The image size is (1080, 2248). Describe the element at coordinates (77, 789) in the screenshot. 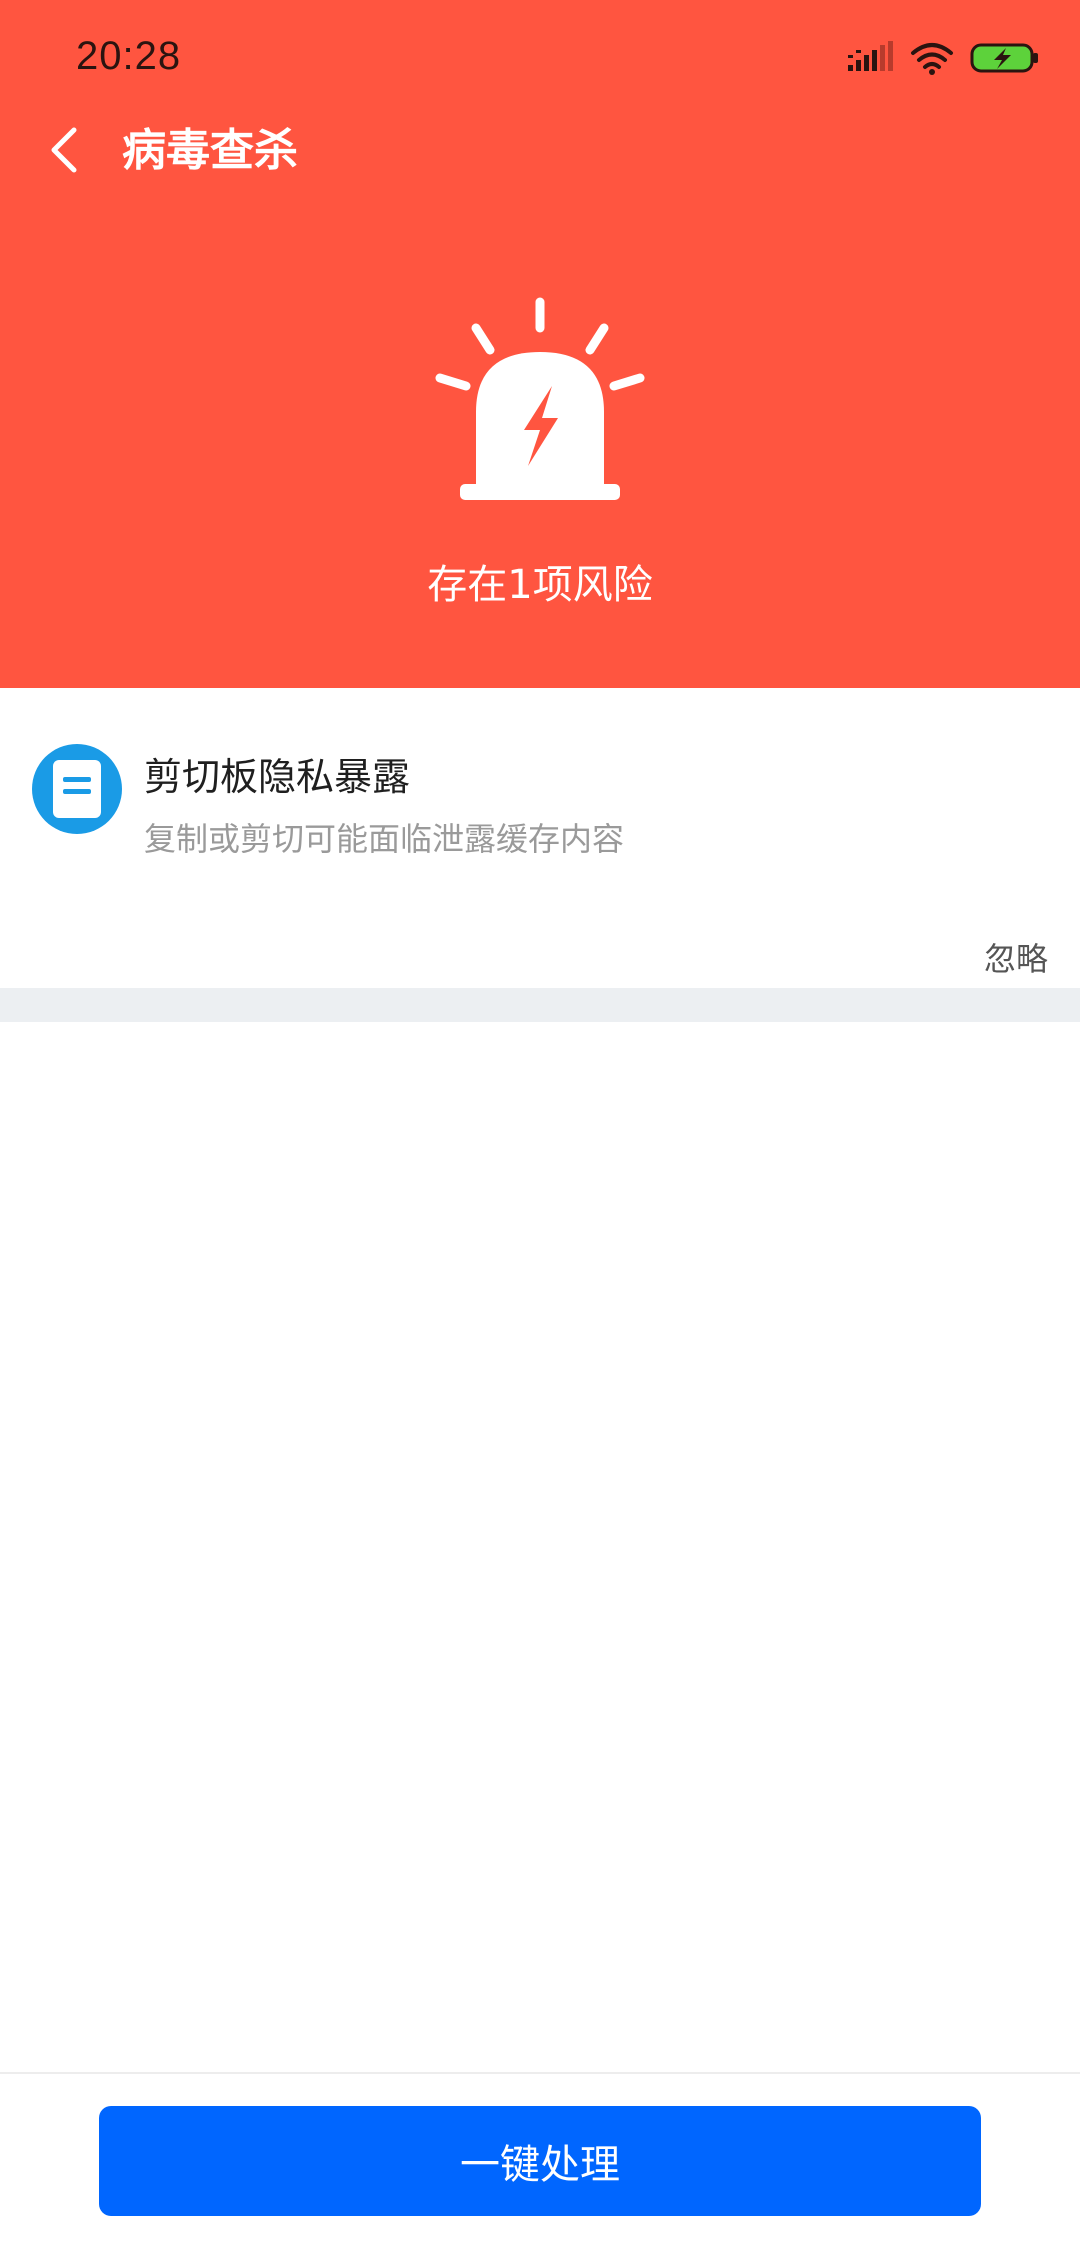

I see `clipboard-icon` at that location.